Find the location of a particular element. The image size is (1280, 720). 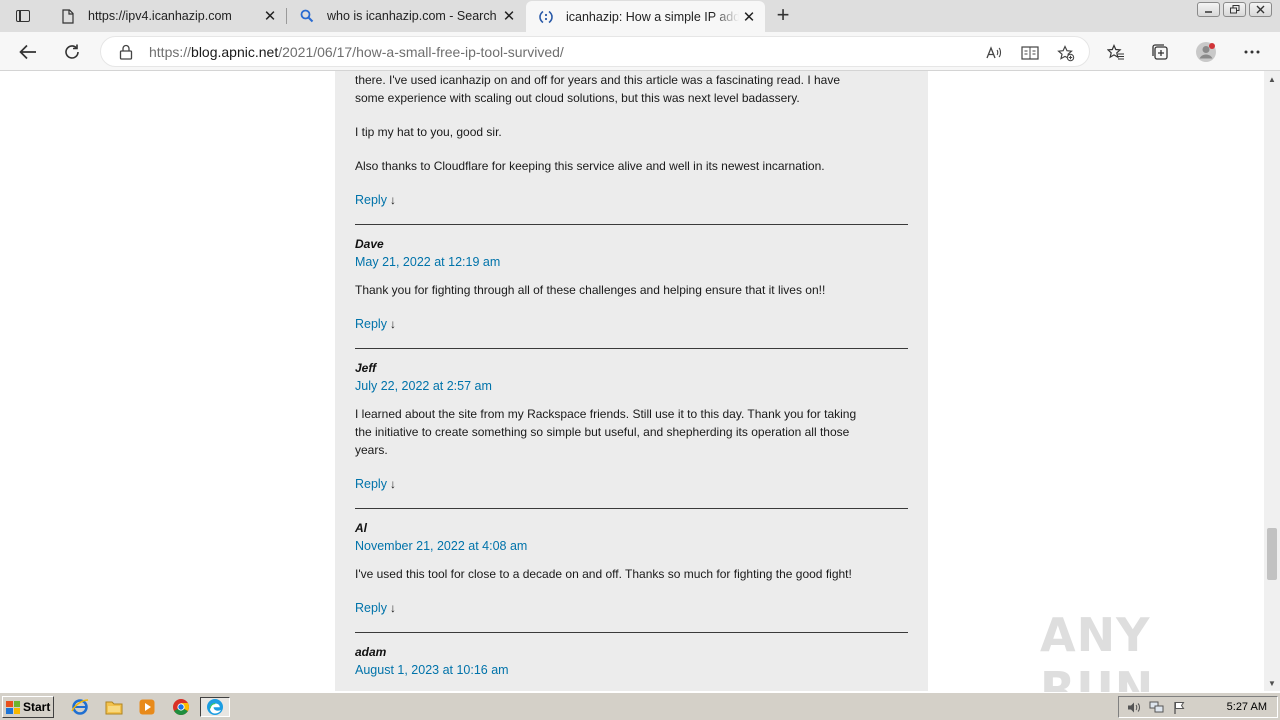

restore-button is located at coordinates (1234, 9).